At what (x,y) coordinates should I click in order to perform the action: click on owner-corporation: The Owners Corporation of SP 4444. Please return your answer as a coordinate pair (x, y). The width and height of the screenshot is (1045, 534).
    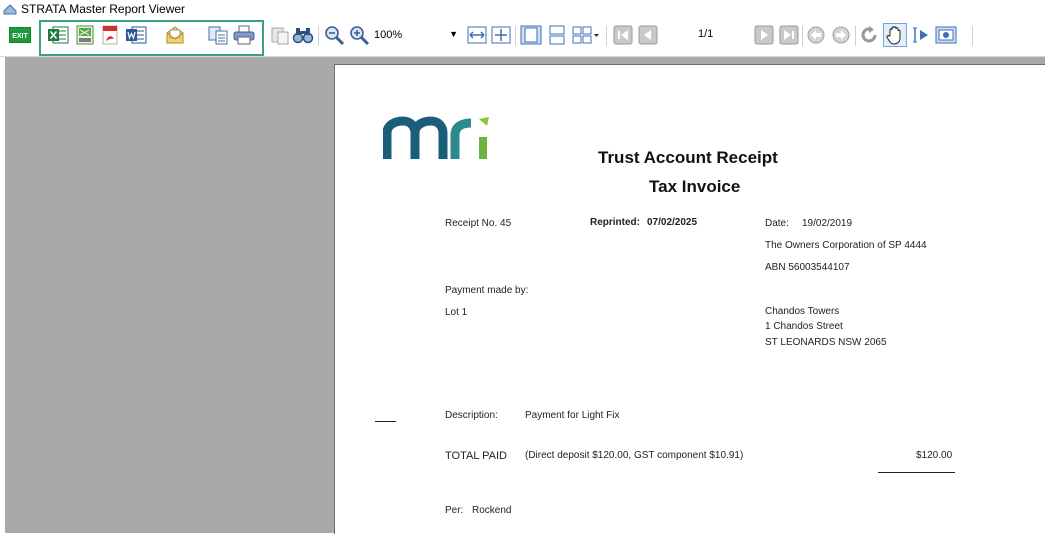
    Looking at the image, I should click on (846, 245).